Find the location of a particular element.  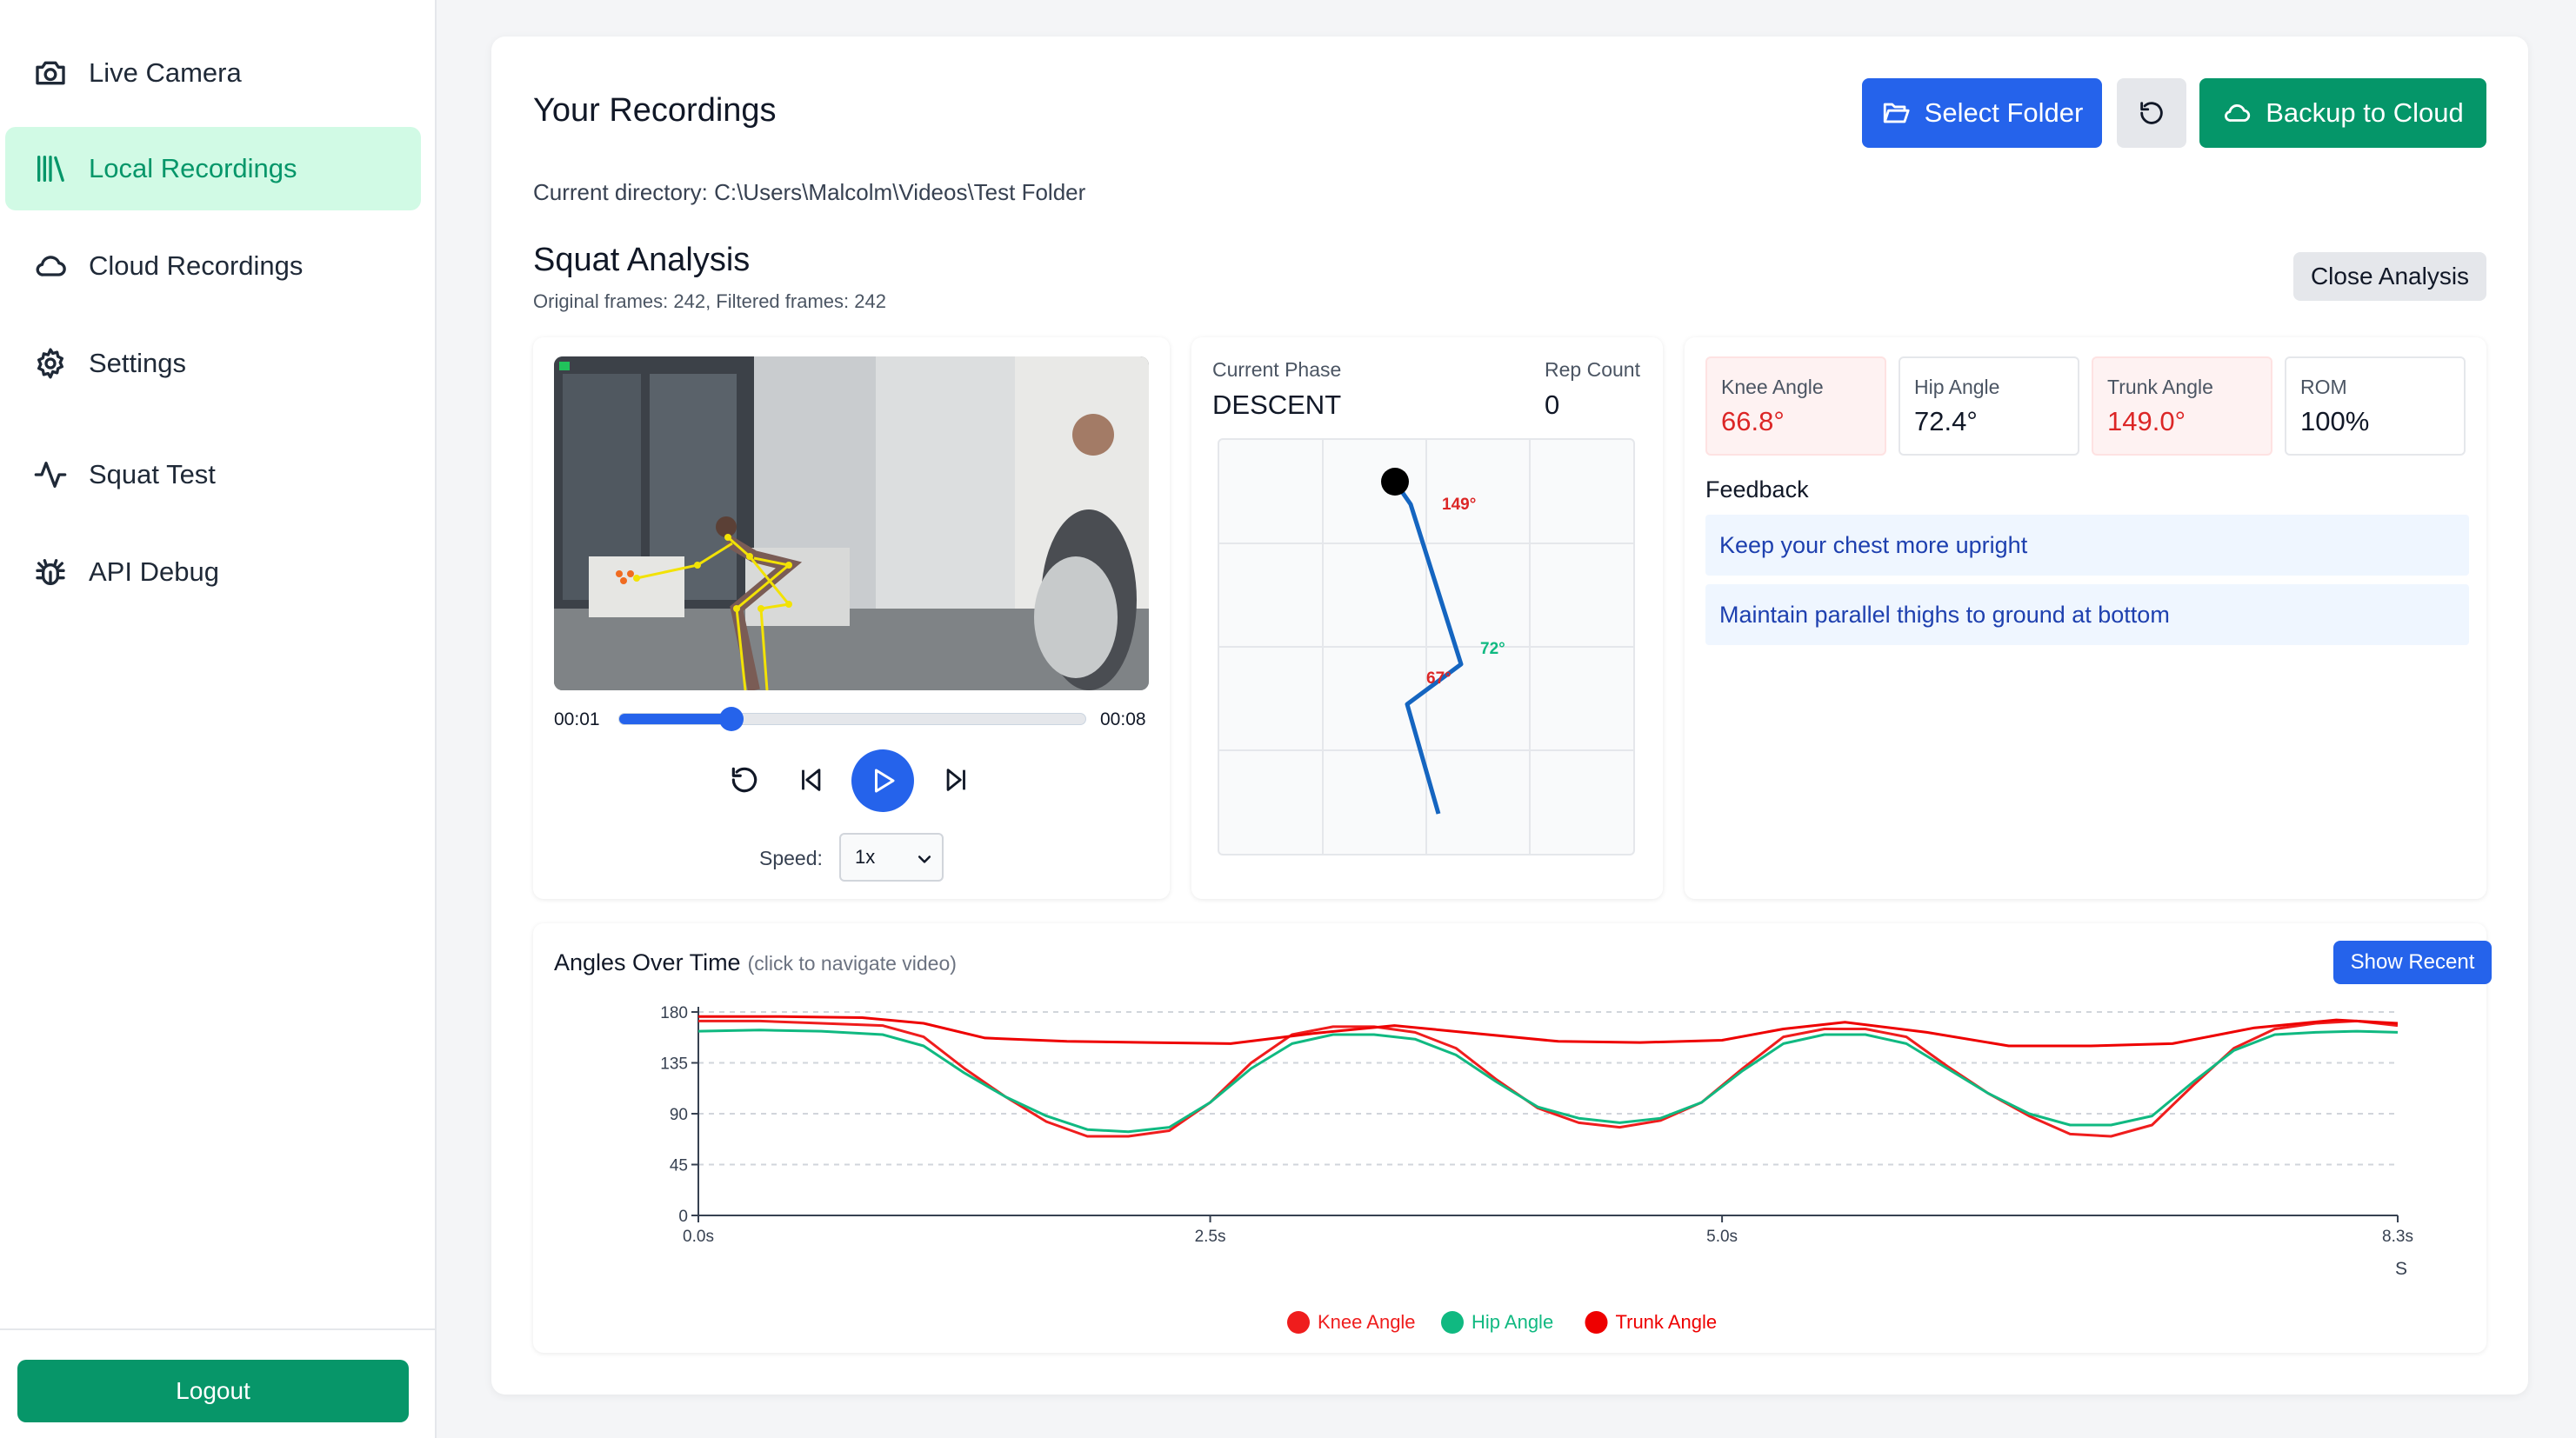

metric-knee-angle: Knee Angle 66.8° is located at coordinates (1795, 406).